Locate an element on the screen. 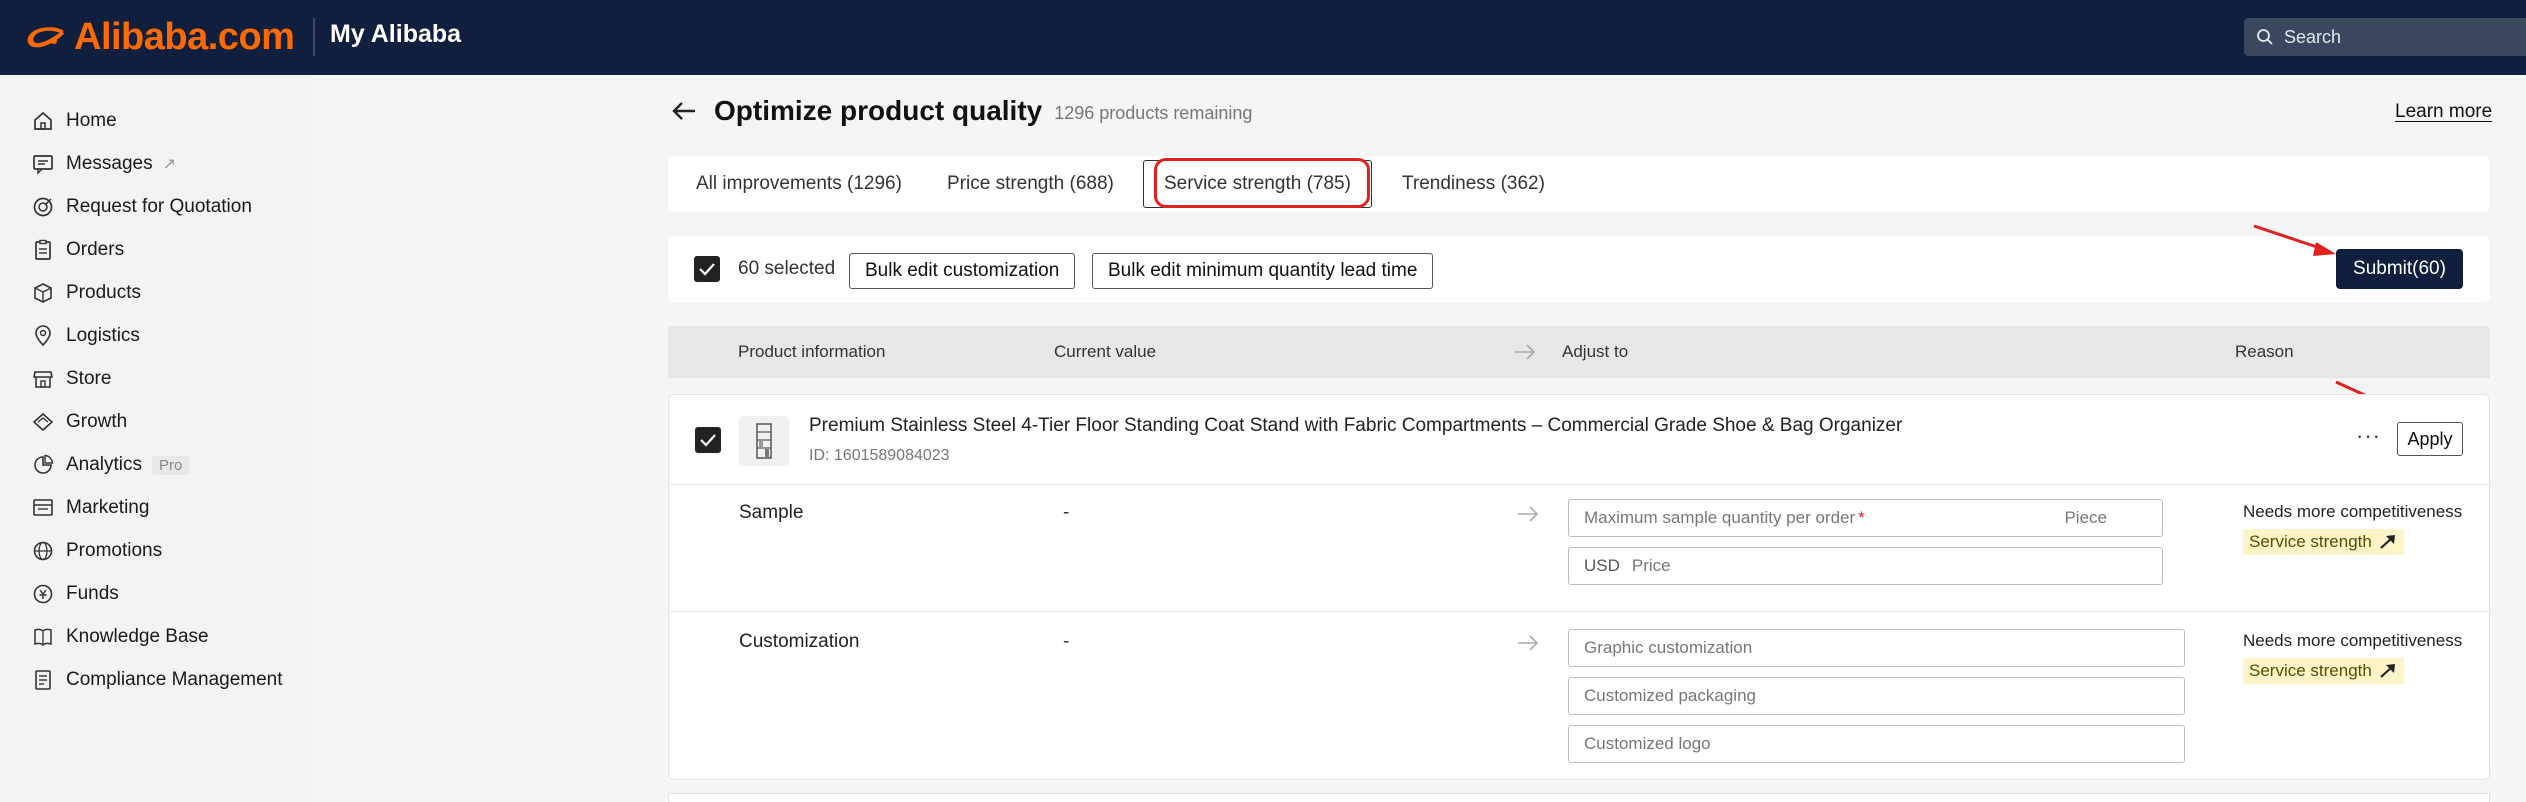  sidebar-item-knowledge-base: Knowledge Base is located at coordinates (120, 637).